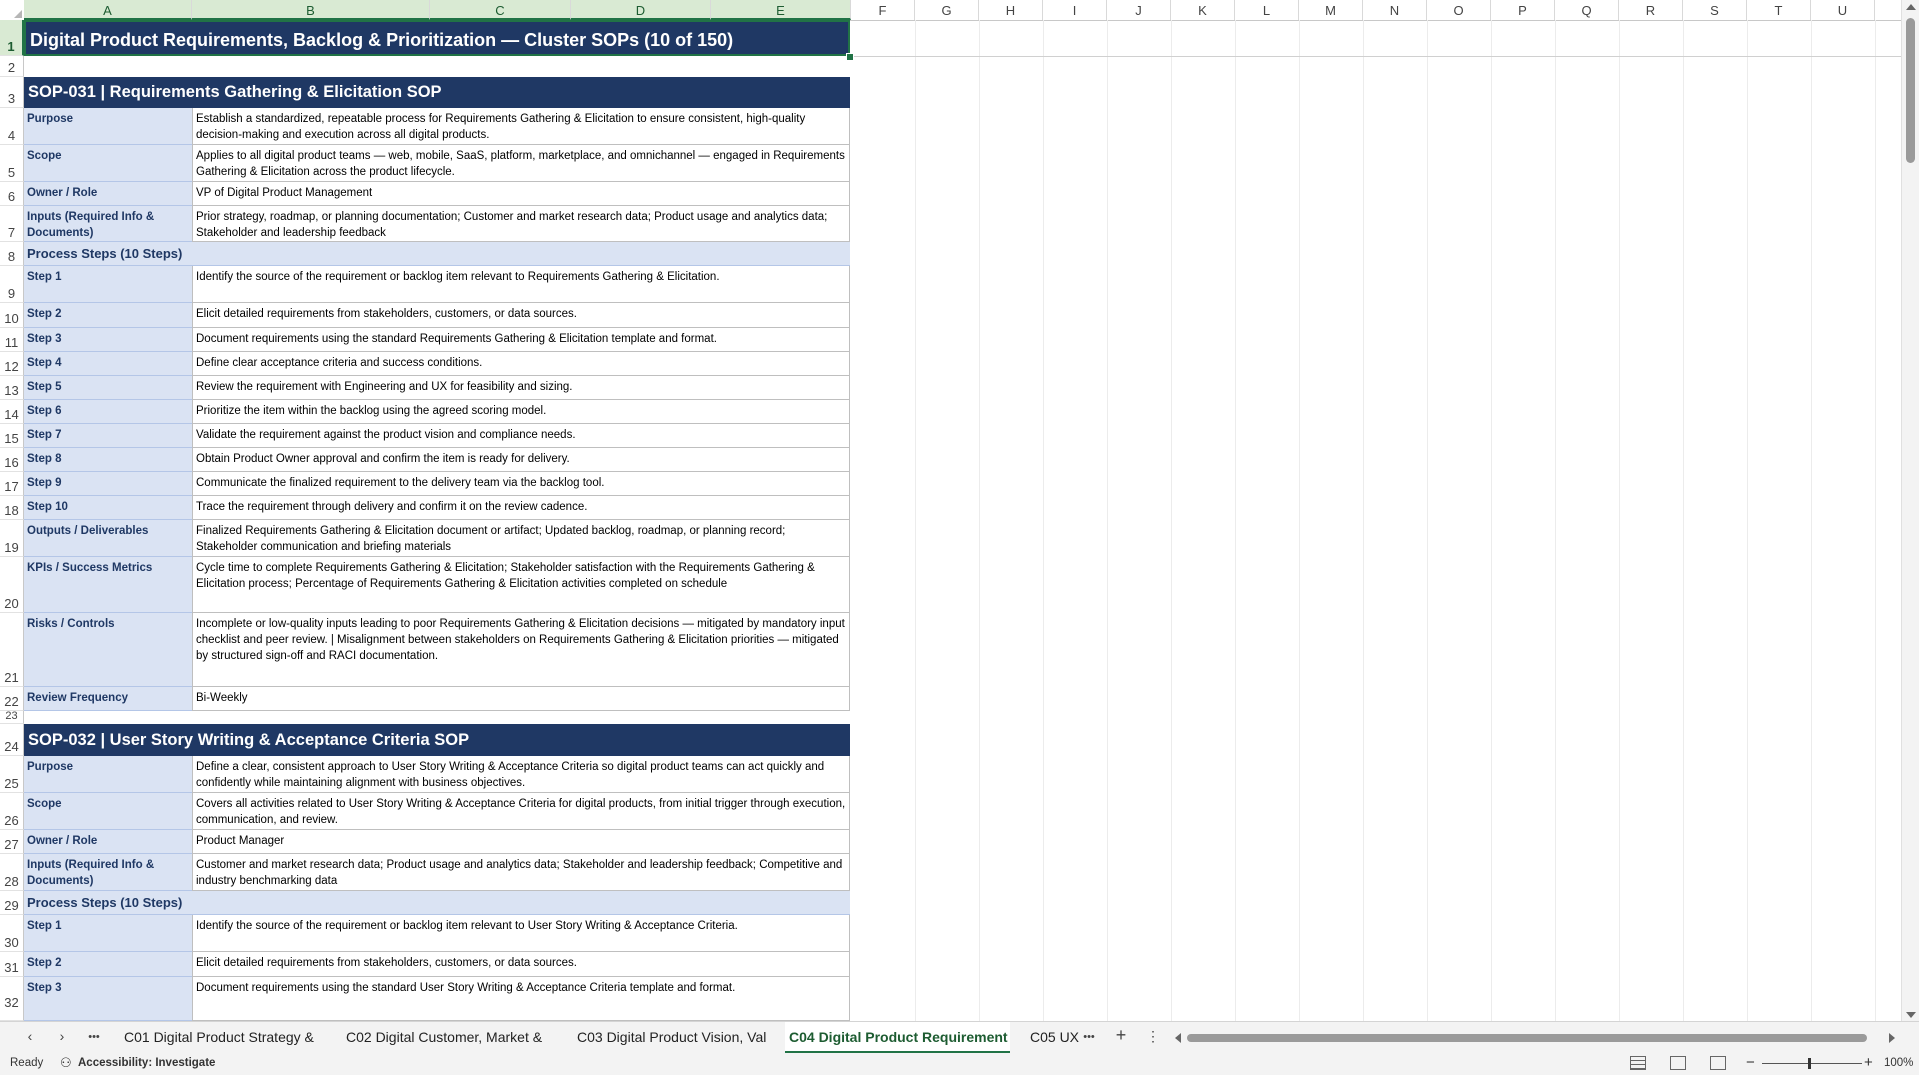 The image size is (1919, 1075). What do you see at coordinates (1843, 10) in the screenshot?
I see `column-header-u: U` at bounding box center [1843, 10].